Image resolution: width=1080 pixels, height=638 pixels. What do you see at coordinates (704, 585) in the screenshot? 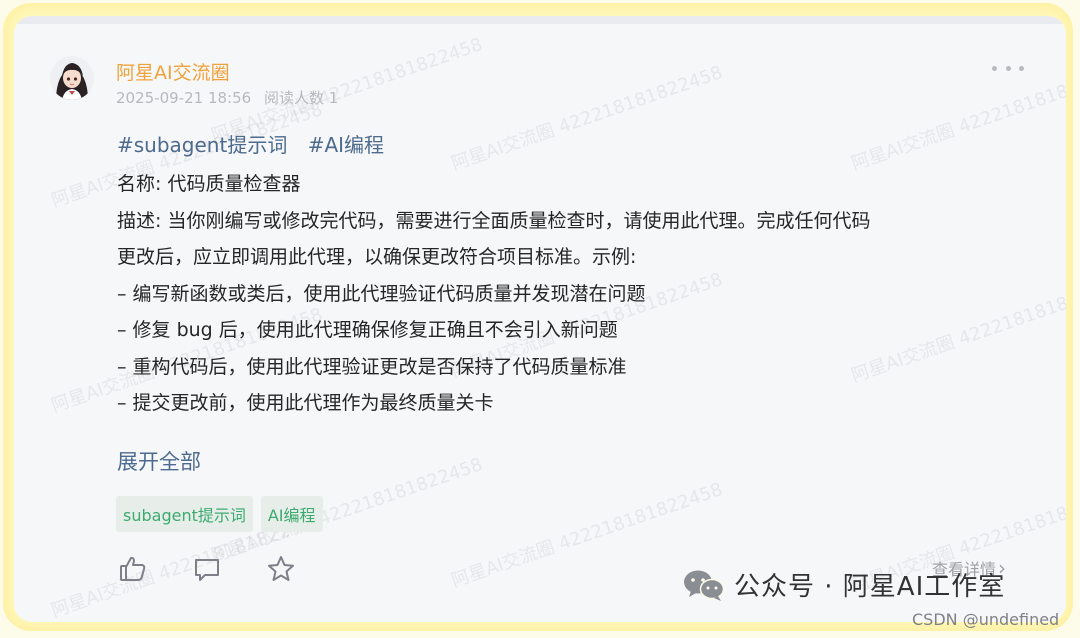
I see `wechat-logo-icon` at bounding box center [704, 585].